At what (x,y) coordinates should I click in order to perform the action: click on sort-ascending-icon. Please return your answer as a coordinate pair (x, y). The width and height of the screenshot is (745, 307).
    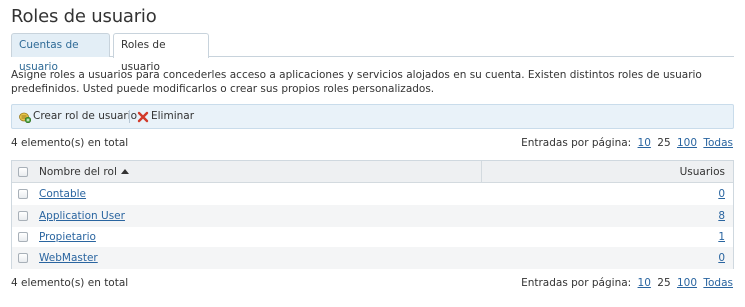
    Looking at the image, I should click on (124, 171).